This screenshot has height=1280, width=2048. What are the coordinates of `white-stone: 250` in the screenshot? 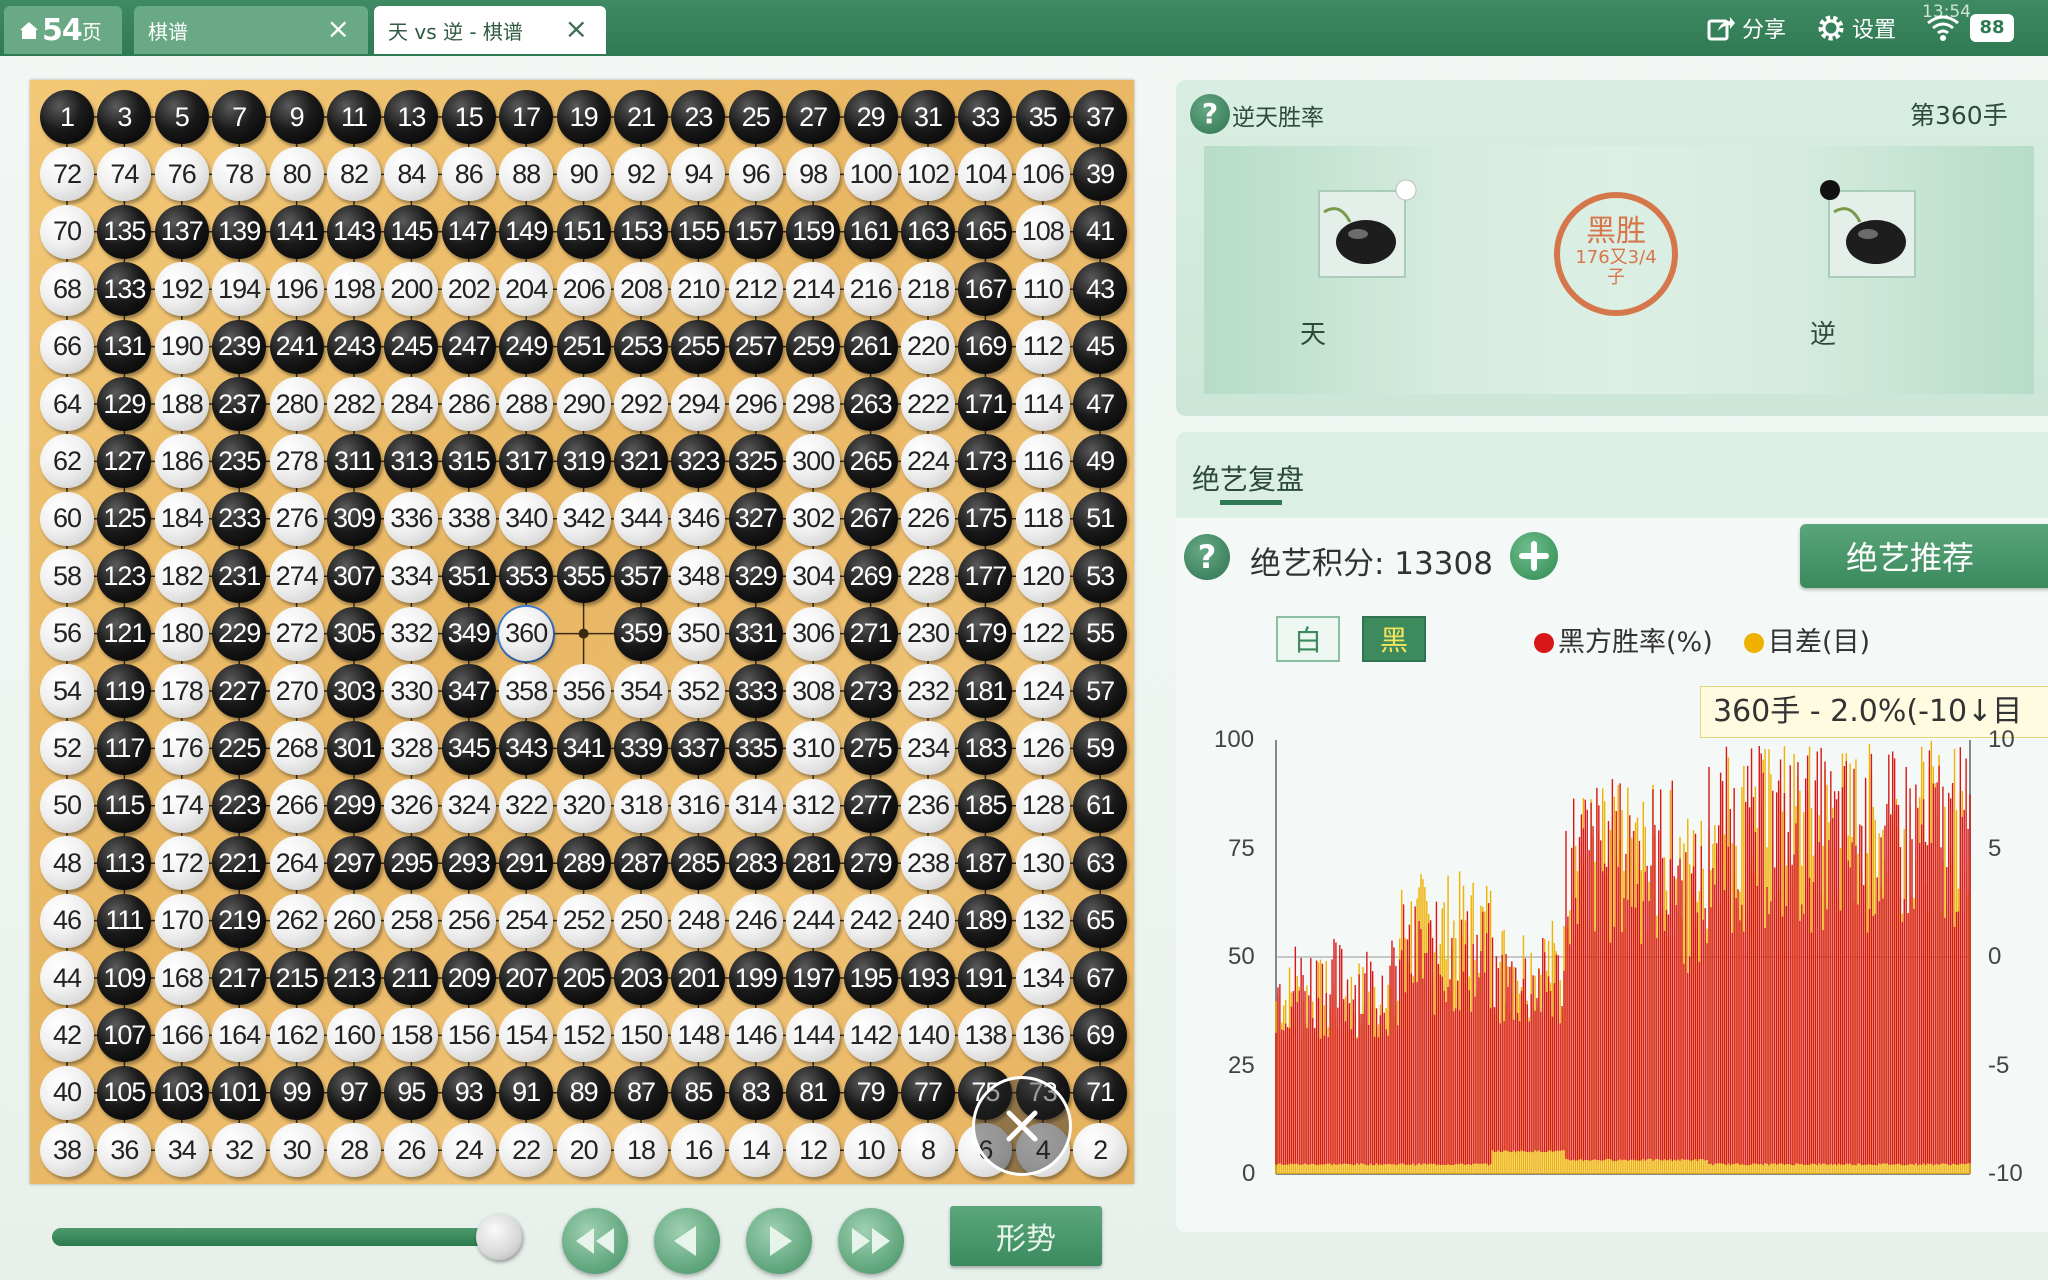 It's located at (641, 920).